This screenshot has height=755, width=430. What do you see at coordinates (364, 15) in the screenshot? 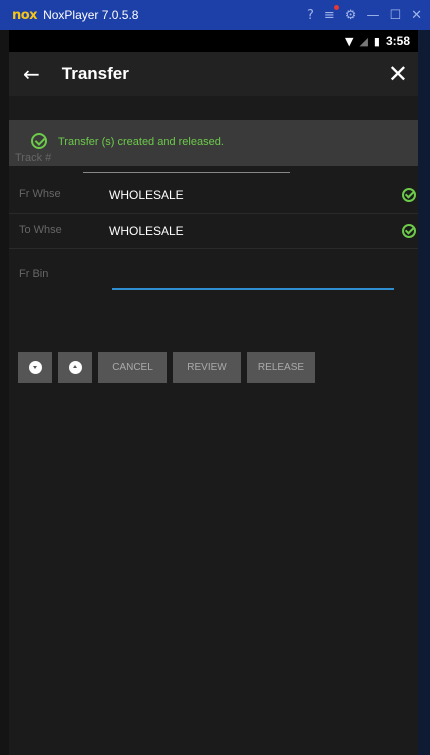
I see `window-controls: ? ≡ ⚙ — ☐ ✕` at bounding box center [364, 15].